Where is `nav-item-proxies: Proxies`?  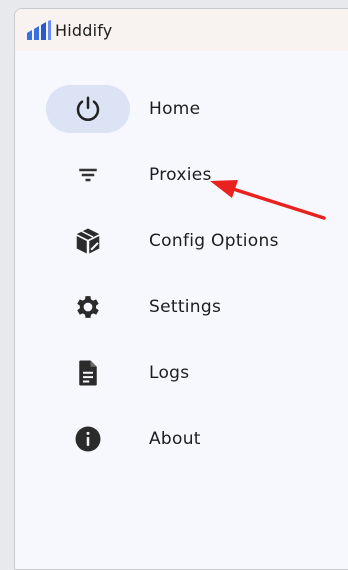
nav-item-proxies: Proxies is located at coordinates (181, 175).